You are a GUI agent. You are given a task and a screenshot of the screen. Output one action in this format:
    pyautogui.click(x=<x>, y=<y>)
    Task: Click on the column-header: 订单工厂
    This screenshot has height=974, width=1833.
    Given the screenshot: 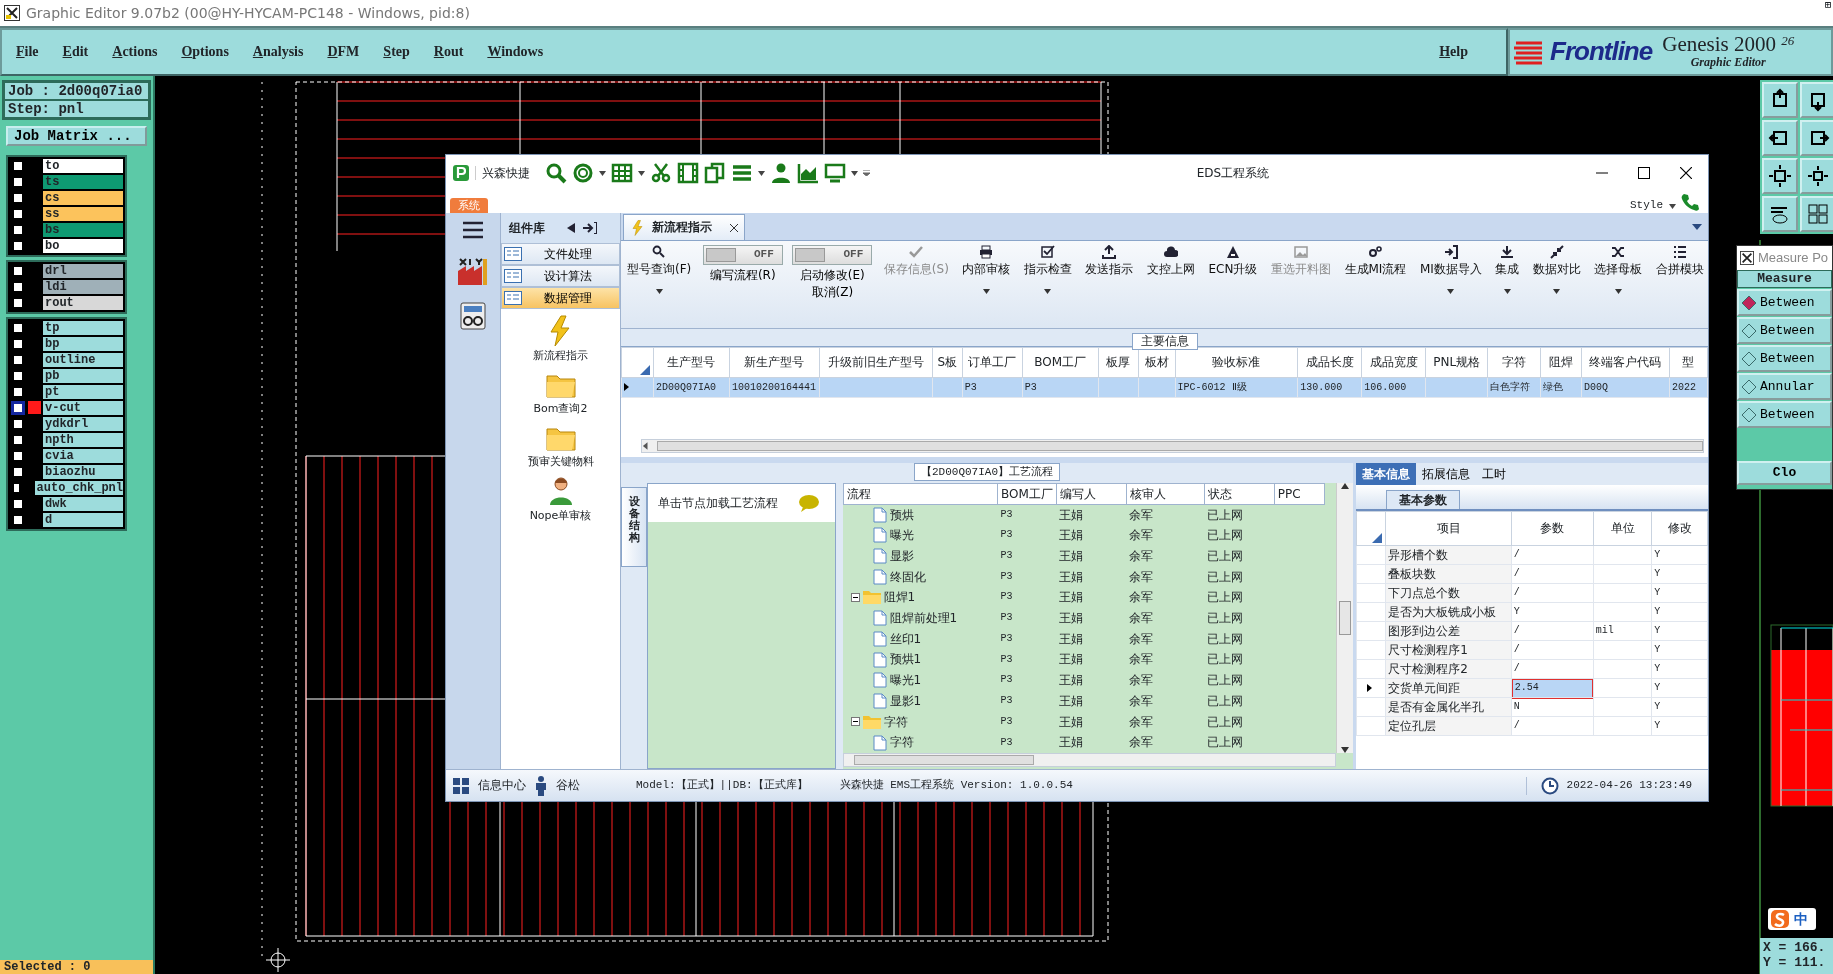 What is the action you would take?
    pyautogui.click(x=992, y=362)
    